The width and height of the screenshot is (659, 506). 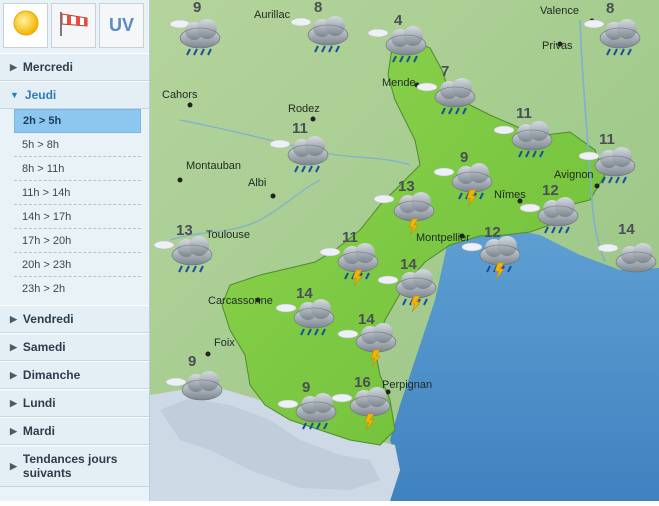 I want to click on day-dimanche: ▶ Dimanche, so click(x=74, y=375).